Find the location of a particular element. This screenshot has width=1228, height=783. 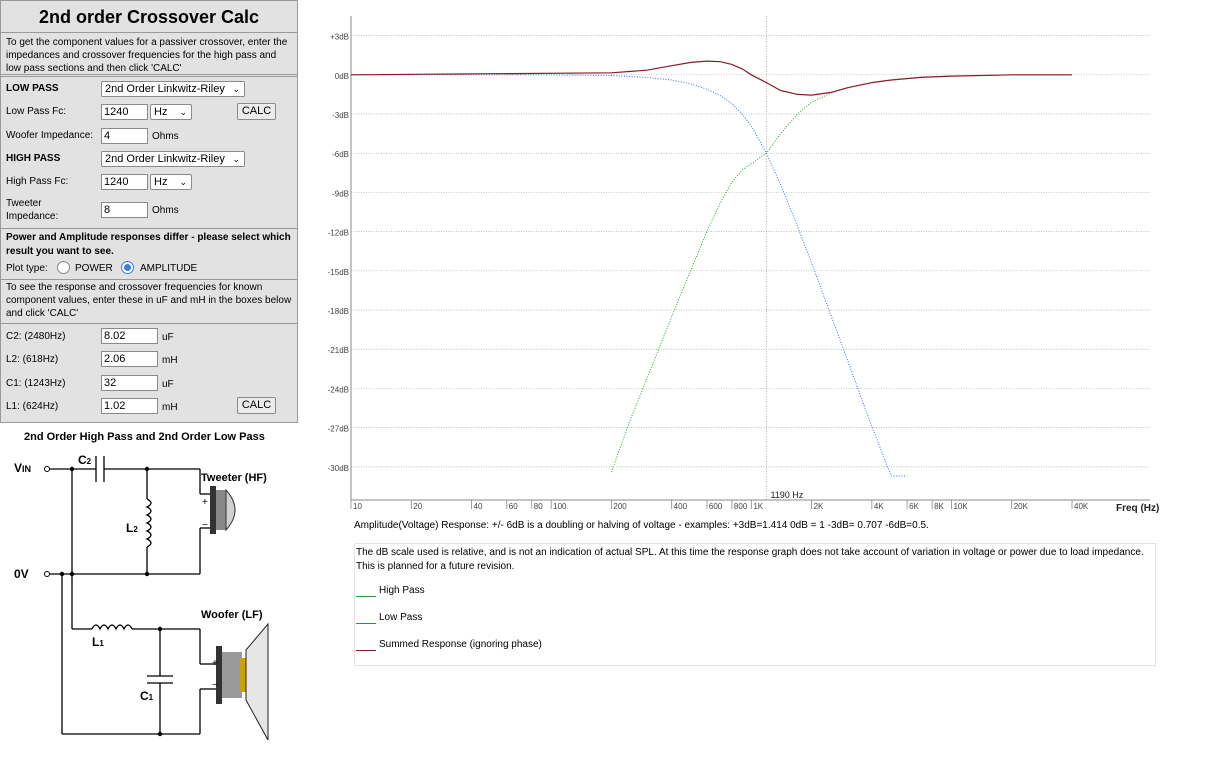

y-tick-label: -9dB is located at coordinates (340, 193).